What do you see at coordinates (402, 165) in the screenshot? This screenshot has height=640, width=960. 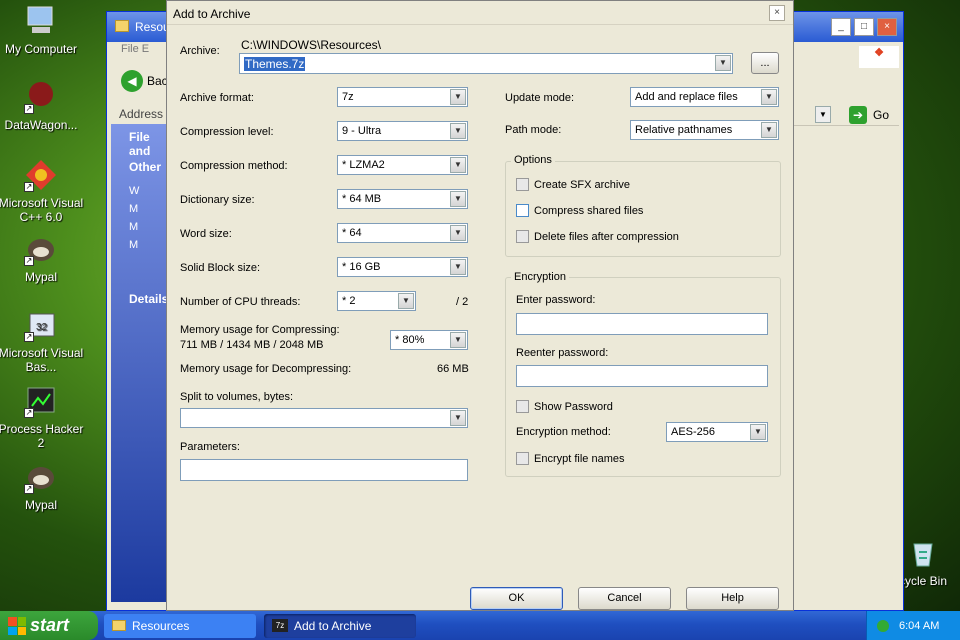 I see `compression-method-select: * LZMA2 ▼` at bounding box center [402, 165].